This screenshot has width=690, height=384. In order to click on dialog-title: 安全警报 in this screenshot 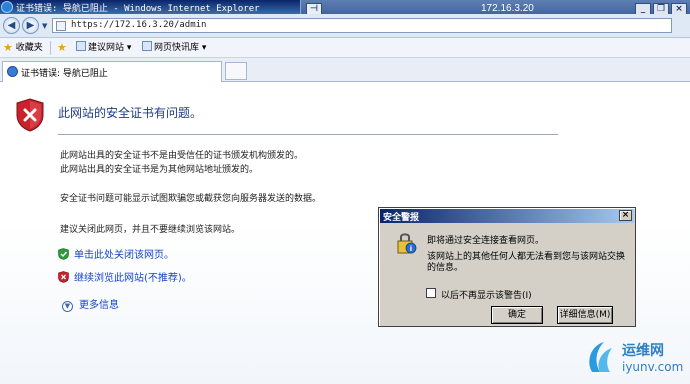, I will do `click(401, 218)`.